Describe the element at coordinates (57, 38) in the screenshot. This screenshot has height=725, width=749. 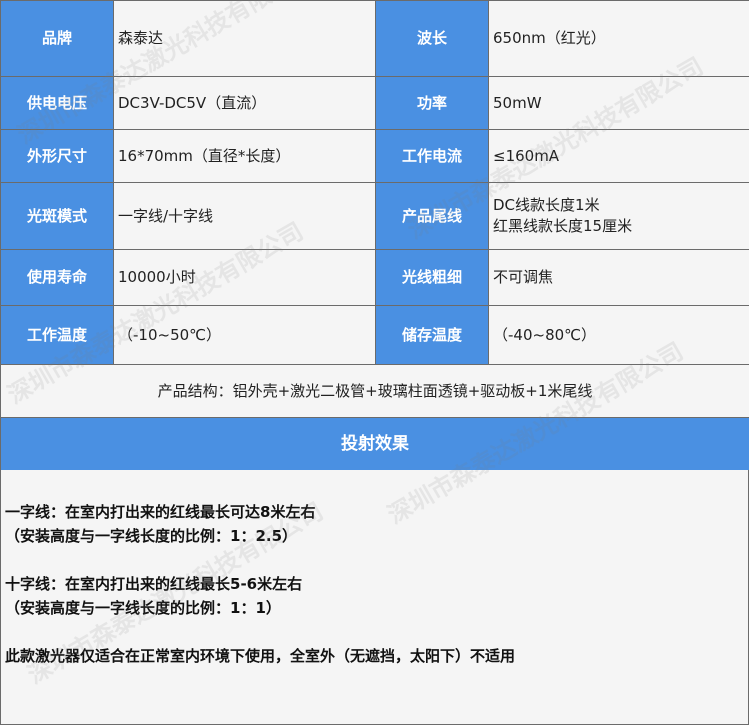
I see `spec-label: 品牌` at that location.